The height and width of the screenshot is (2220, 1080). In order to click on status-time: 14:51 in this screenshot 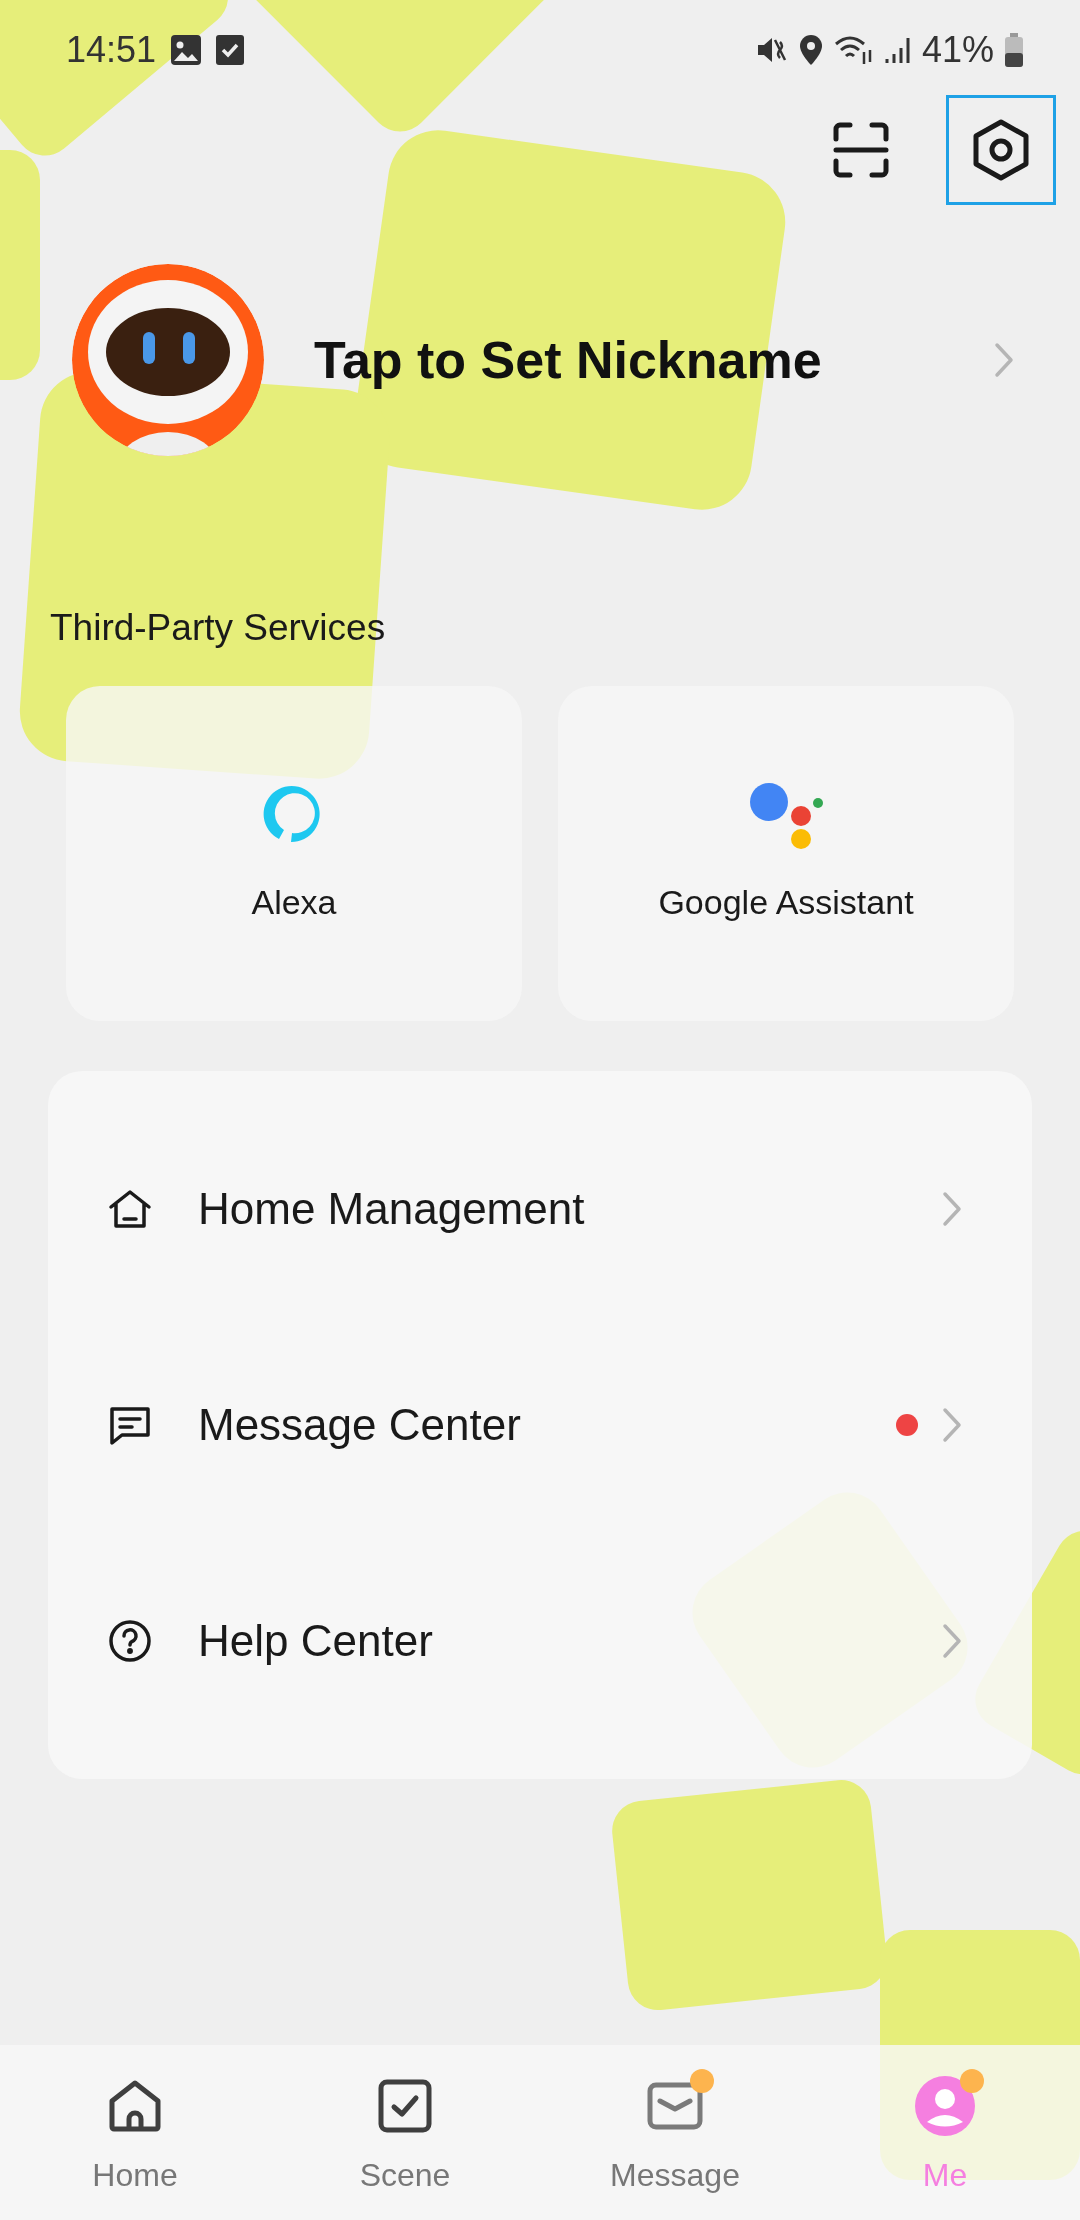, I will do `click(111, 50)`.